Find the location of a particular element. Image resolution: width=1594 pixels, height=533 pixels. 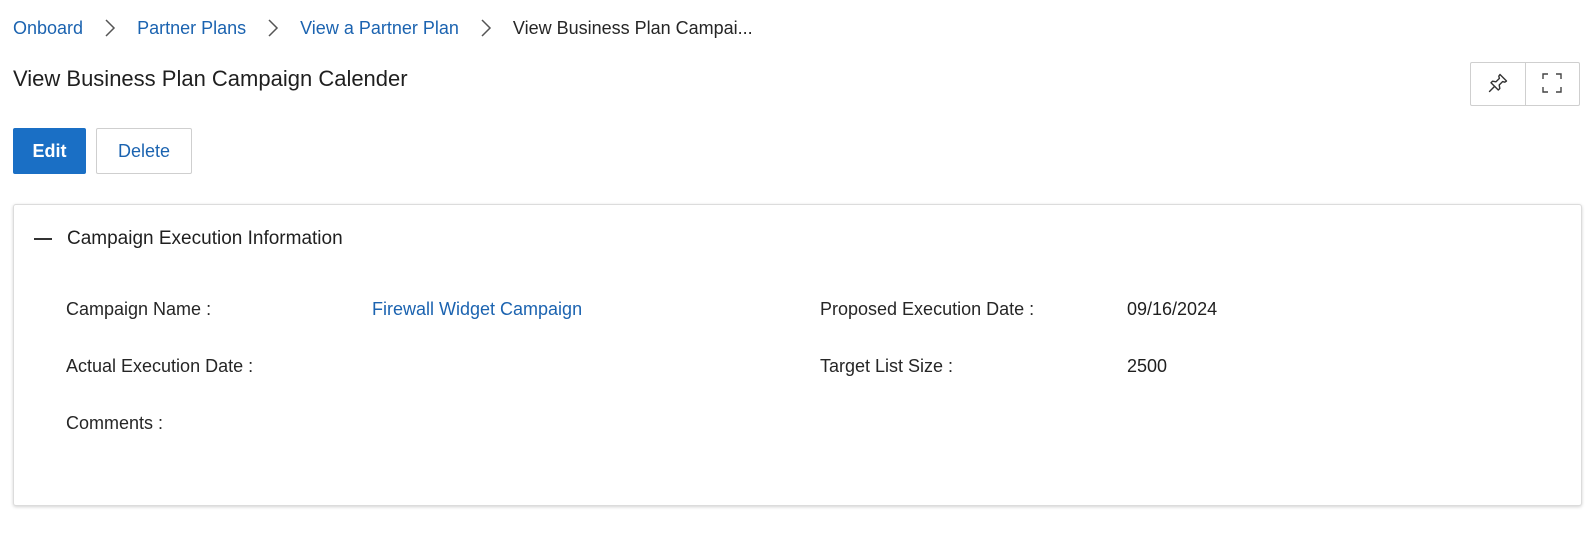

fullscreen-button is located at coordinates (1552, 84).